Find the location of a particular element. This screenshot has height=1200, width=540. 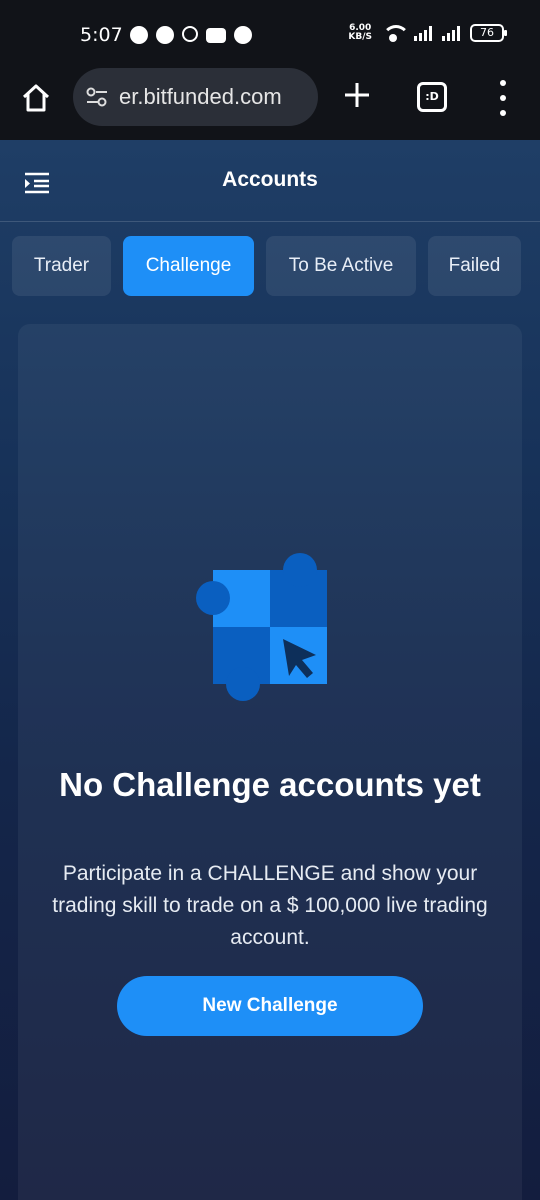

new-tab-icon is located at coordinates (357, 95).